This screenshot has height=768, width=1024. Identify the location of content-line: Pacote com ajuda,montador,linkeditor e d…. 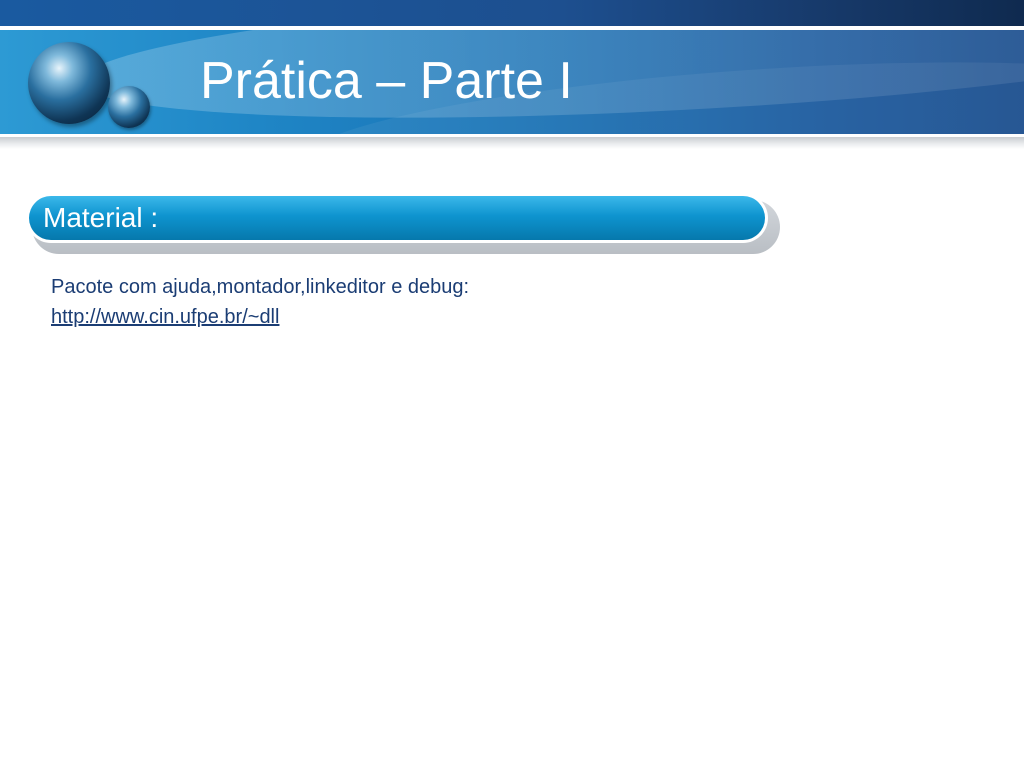
(260, 287).